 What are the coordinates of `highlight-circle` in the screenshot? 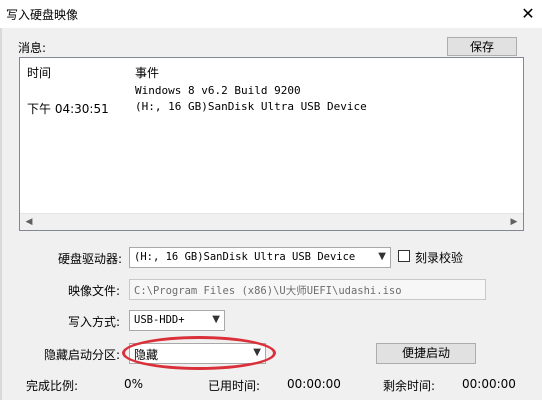 It's located at (199, 353).